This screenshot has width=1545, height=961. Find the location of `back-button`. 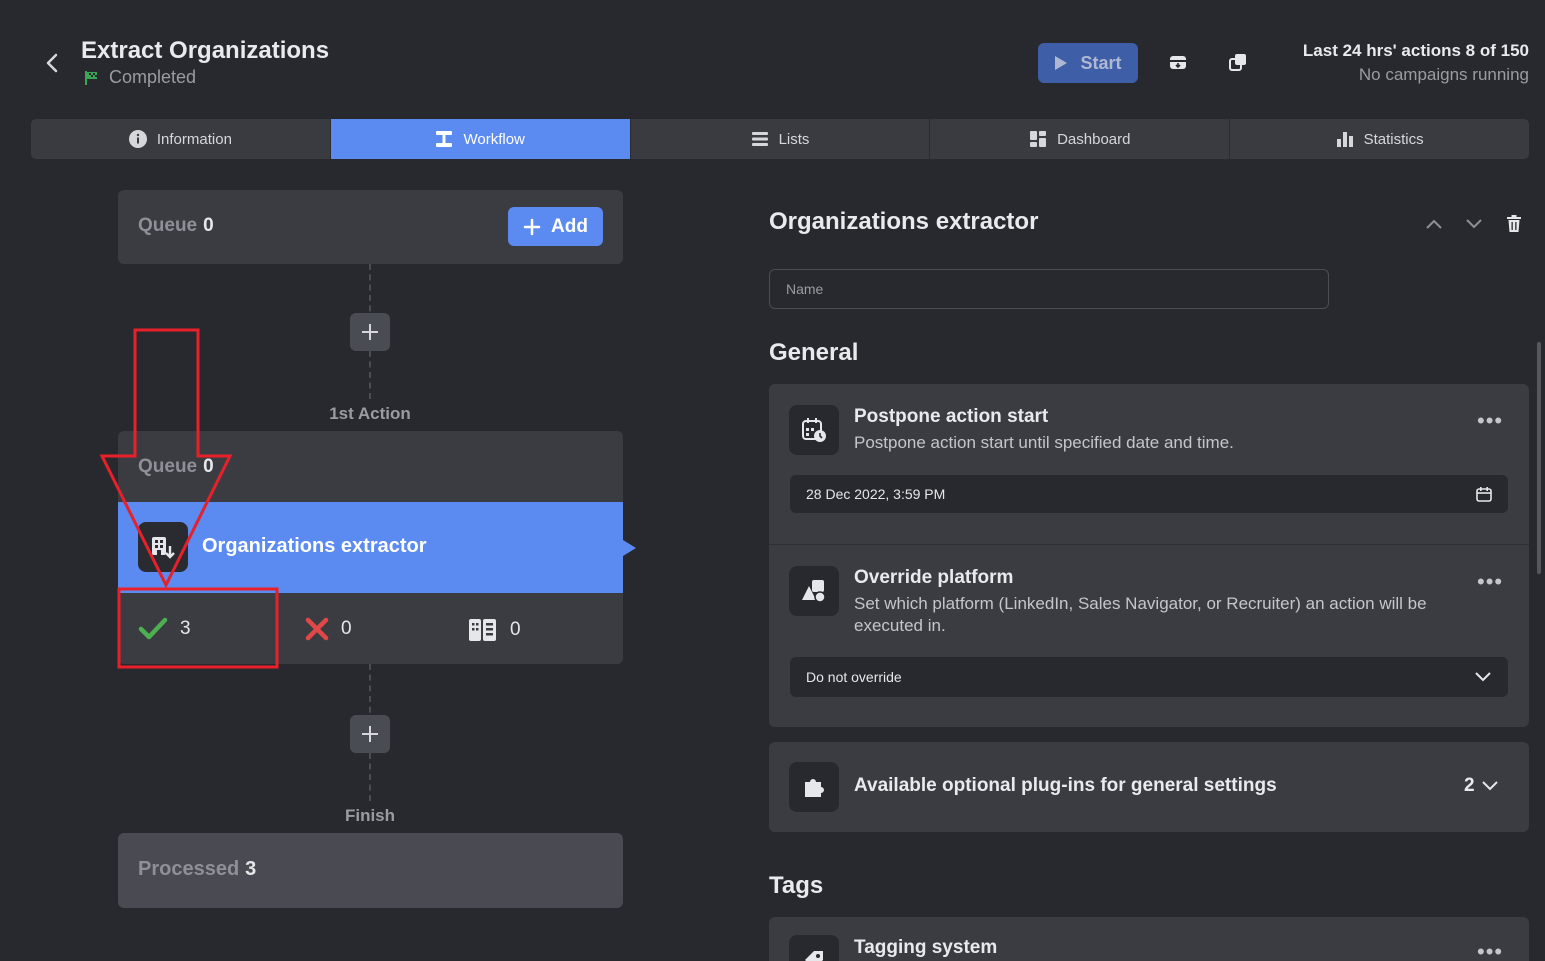

back-button is located at coordinates (52, 63).